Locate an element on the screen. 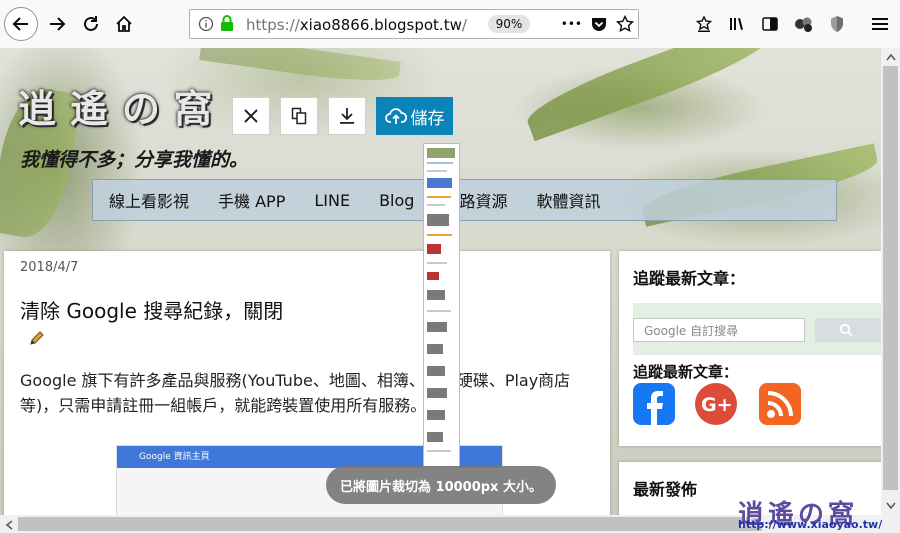 The width and height of the screenshot is (900, 533). horizontal-scrollbar-thumb is located at coordinates (390, 524).